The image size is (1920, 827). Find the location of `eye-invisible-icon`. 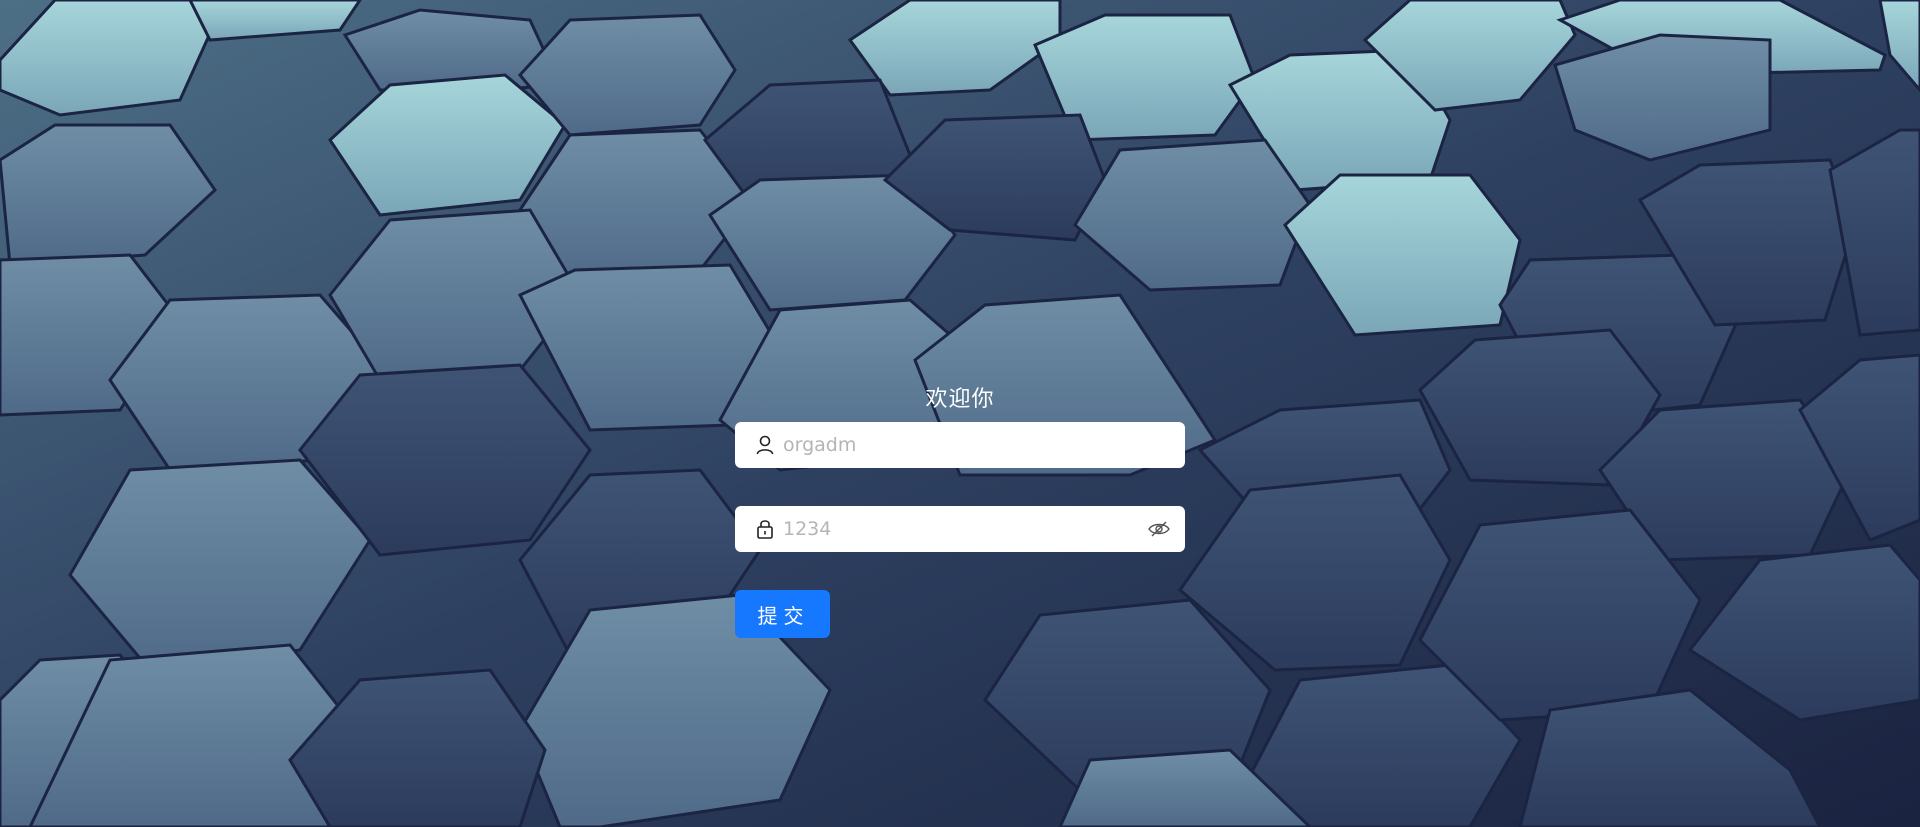

eye-invisible-icon is located at coordinates (1159, 529).